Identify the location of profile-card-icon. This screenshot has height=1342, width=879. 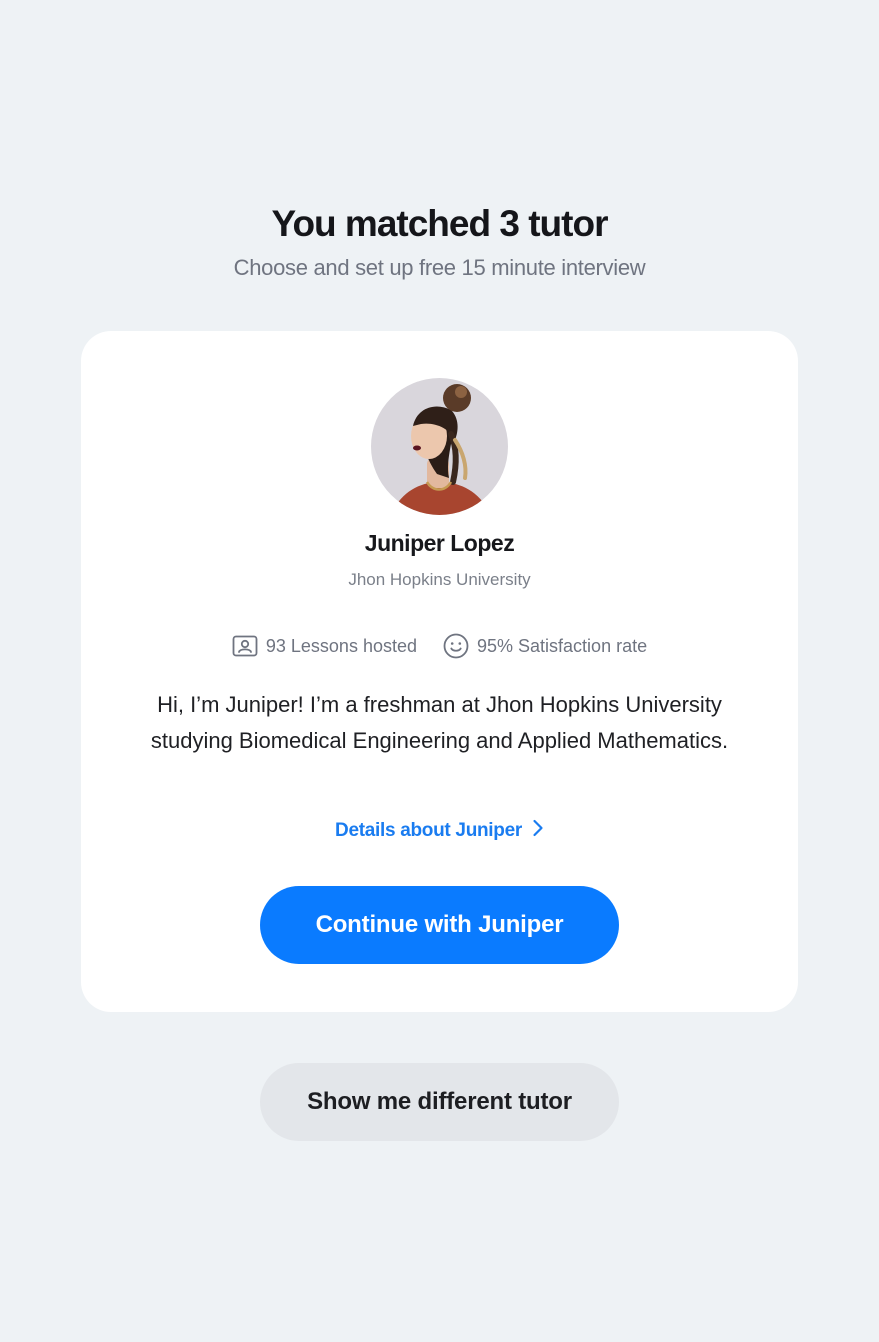
(245, 646).